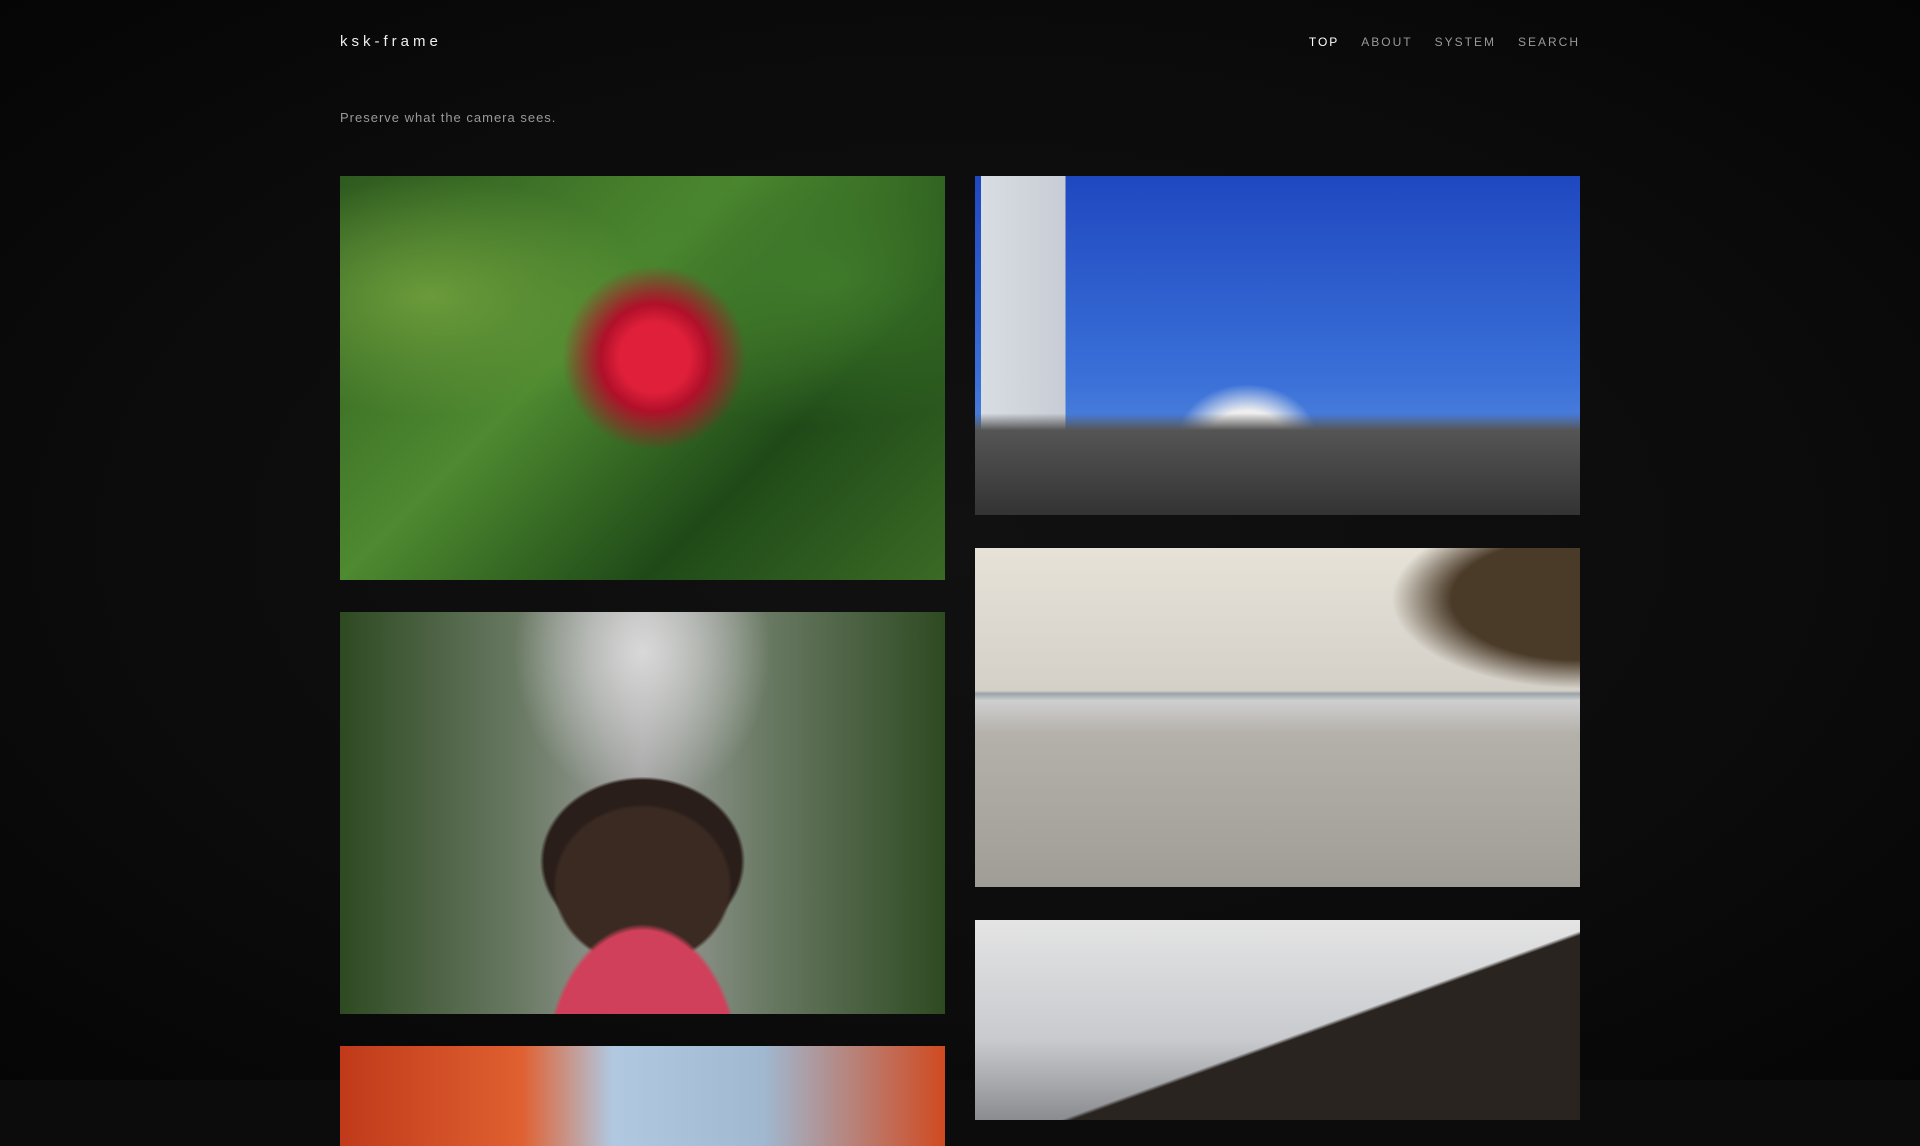 This screenshot has width=1920, height=1146. I want to click on photo-red-flower, so click(642, 378).